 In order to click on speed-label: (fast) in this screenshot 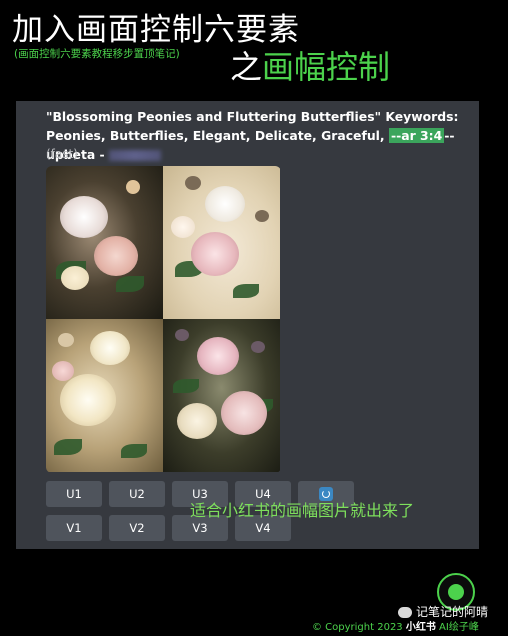, I will do `click(62, 154)`.